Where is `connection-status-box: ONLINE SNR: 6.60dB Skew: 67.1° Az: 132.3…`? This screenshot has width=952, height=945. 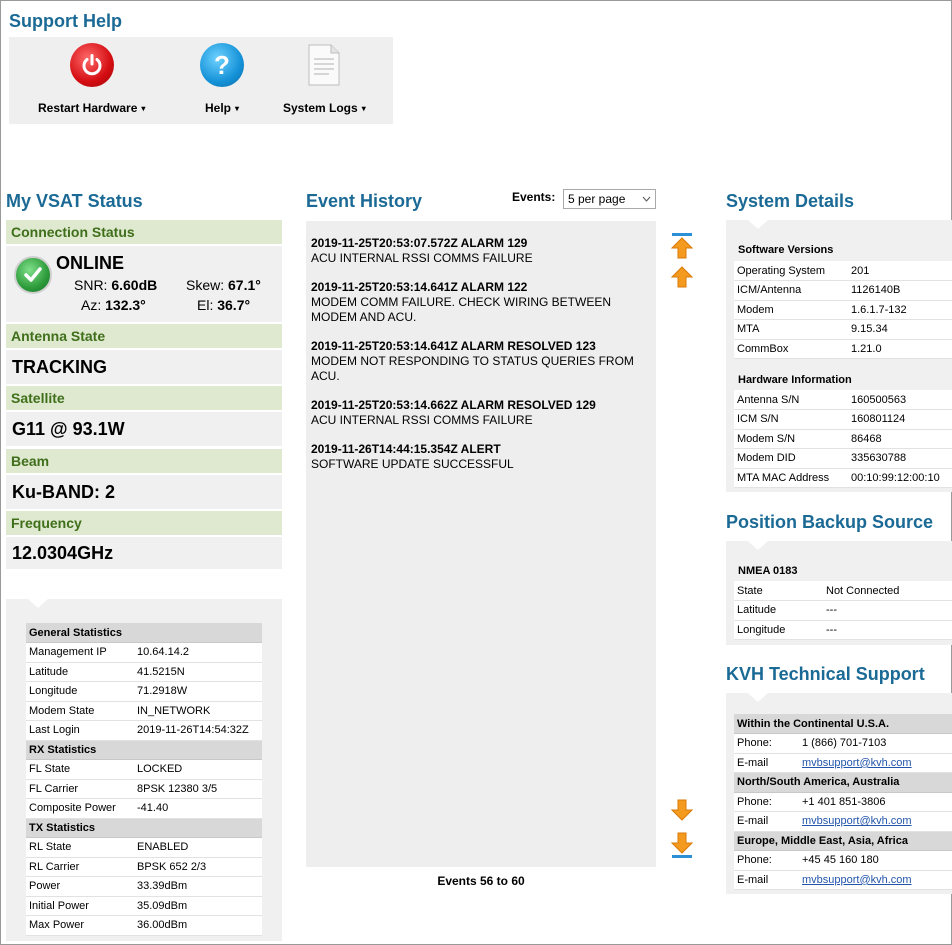 connection-status-box: ONLINE SNR: 6.60dB Skew: 67.1° Az: 132.3… is located at coordinates (144, 284).